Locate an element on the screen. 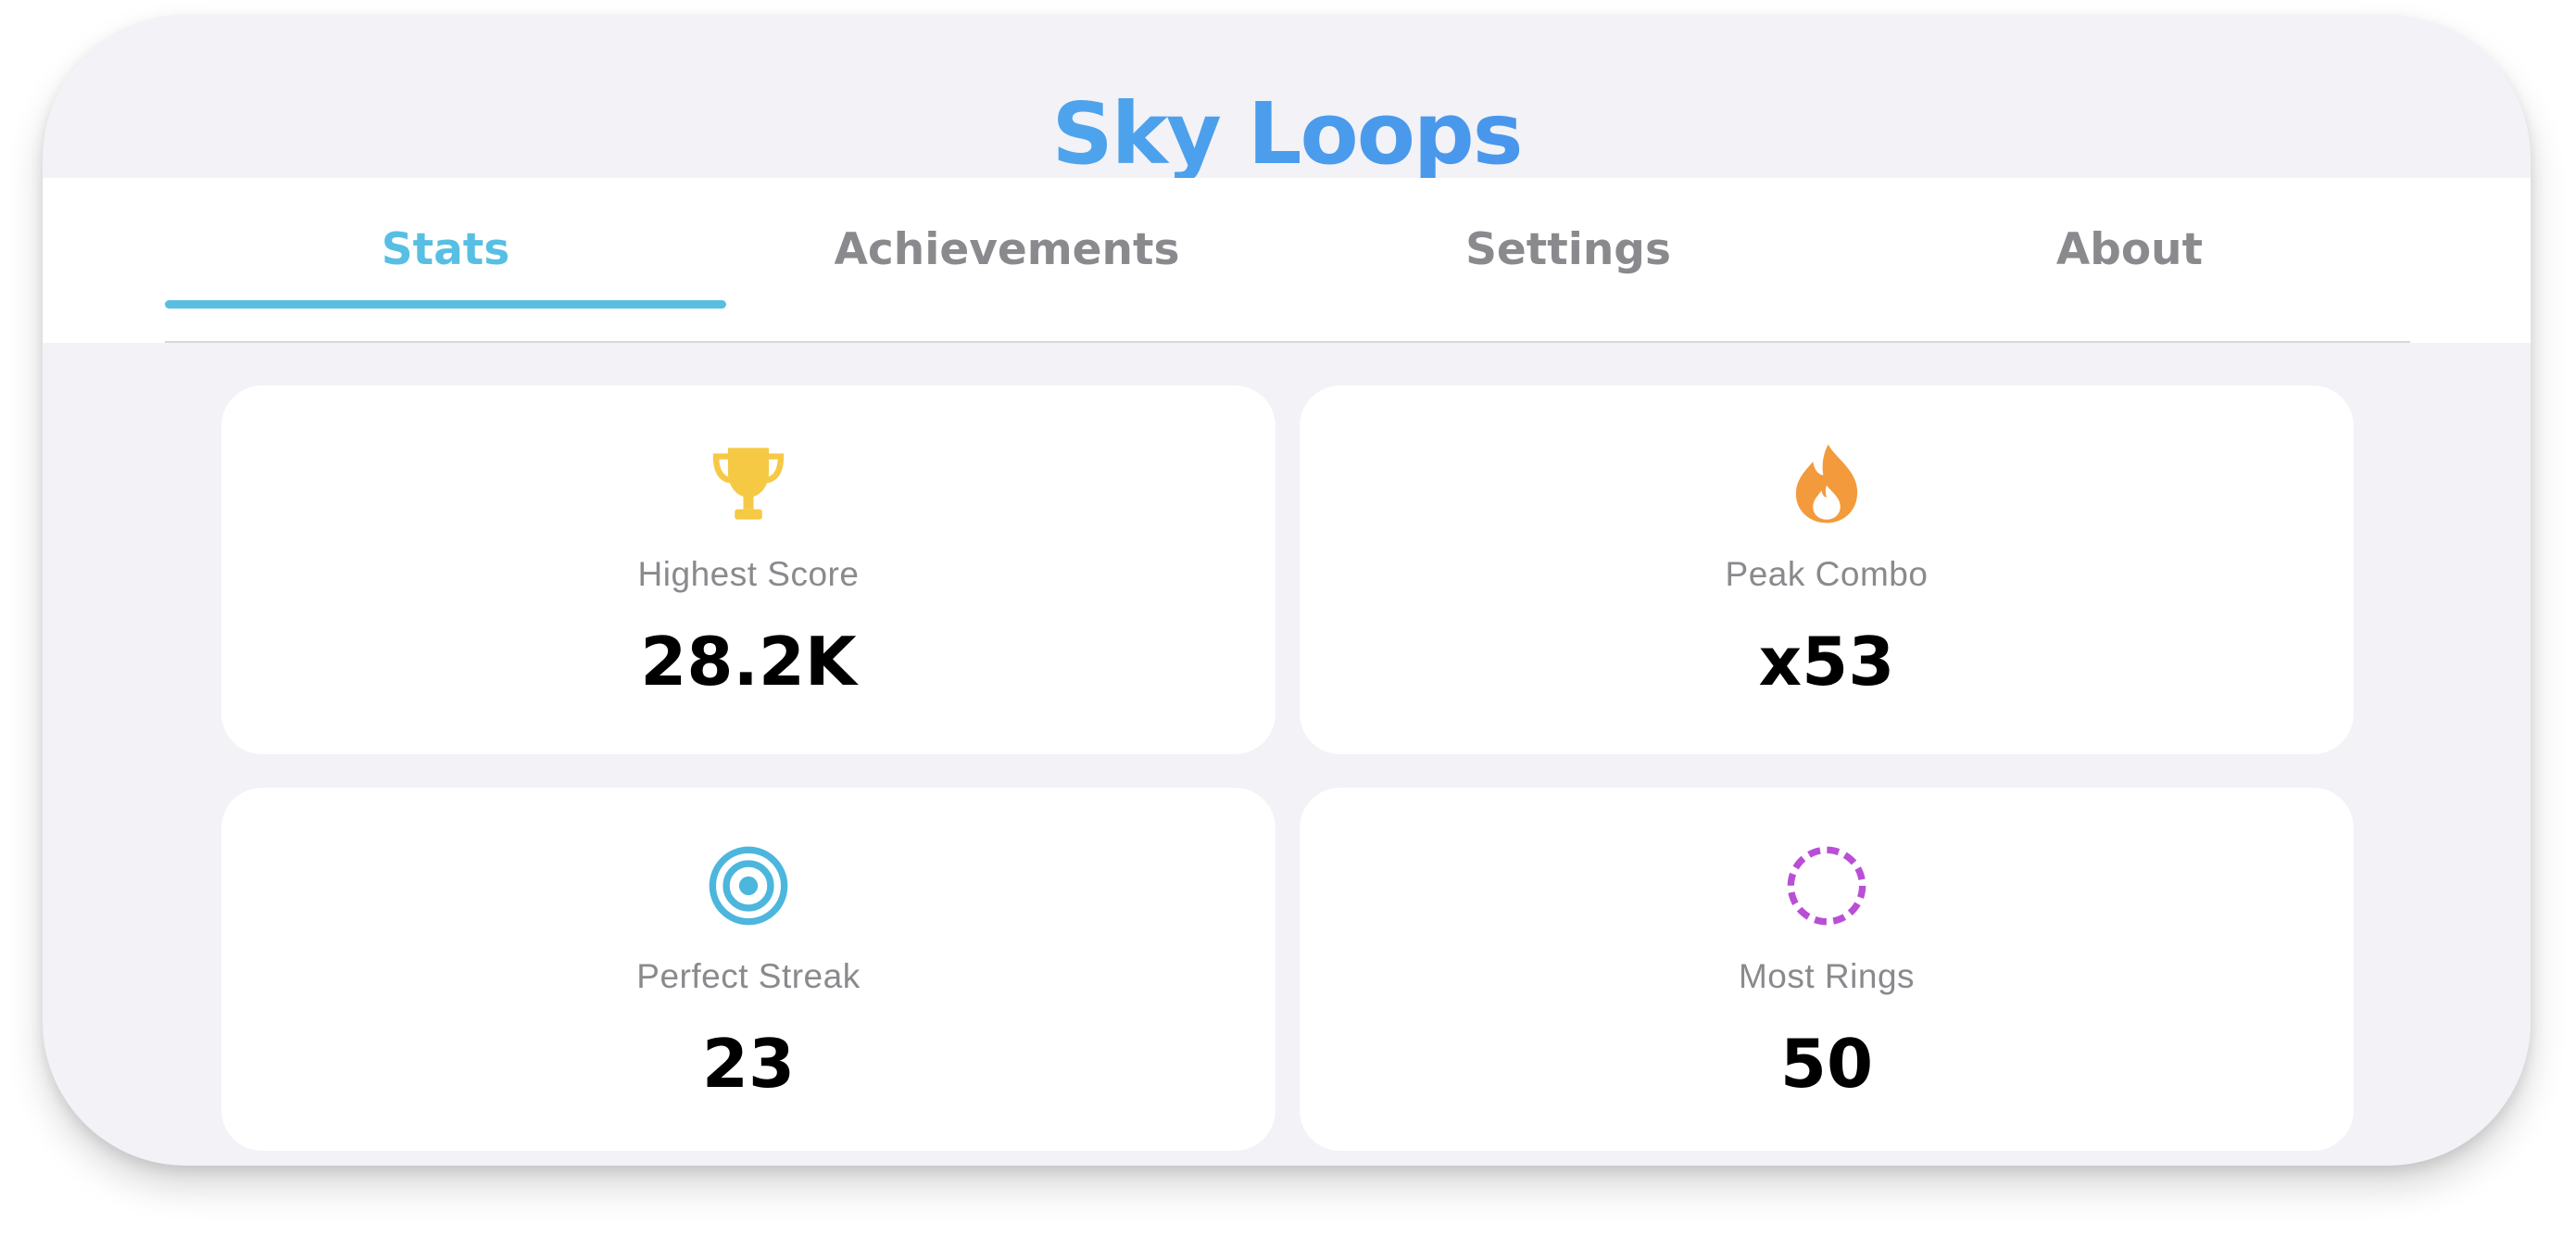  target-icon is located at coordinates (748, 885).